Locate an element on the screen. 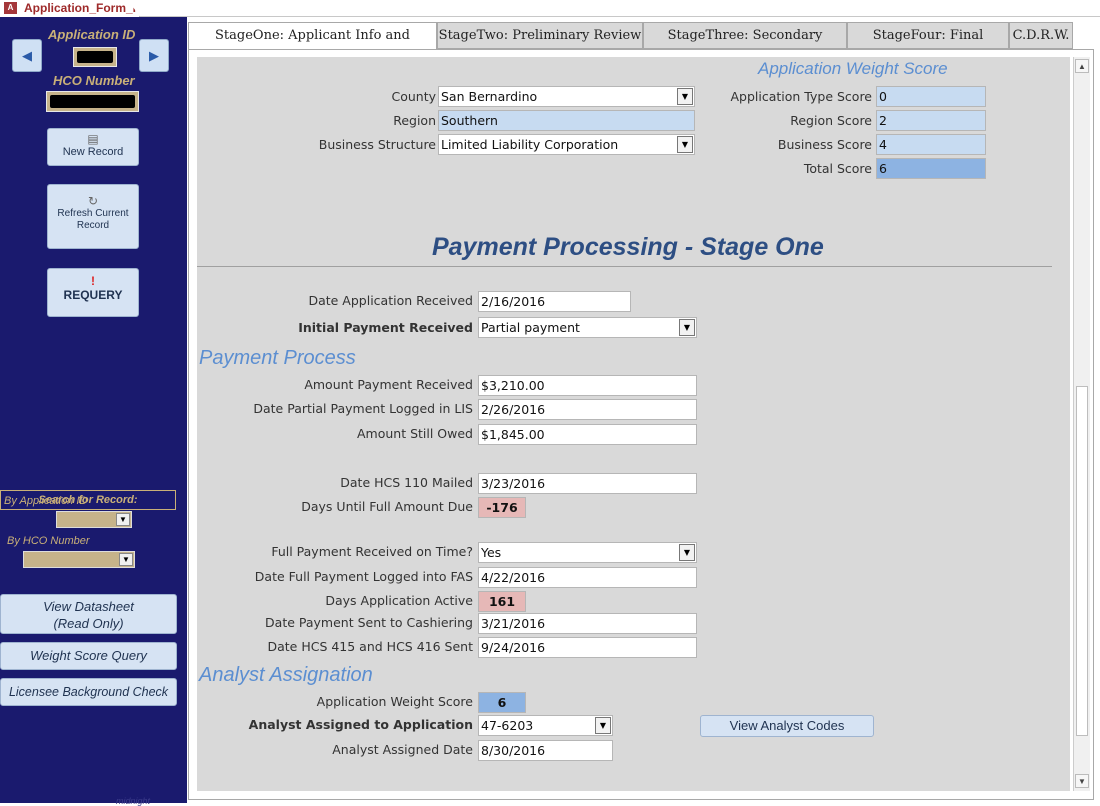  tab-stage-four: StageFour: Final Review is located at coordinates (928, 45).